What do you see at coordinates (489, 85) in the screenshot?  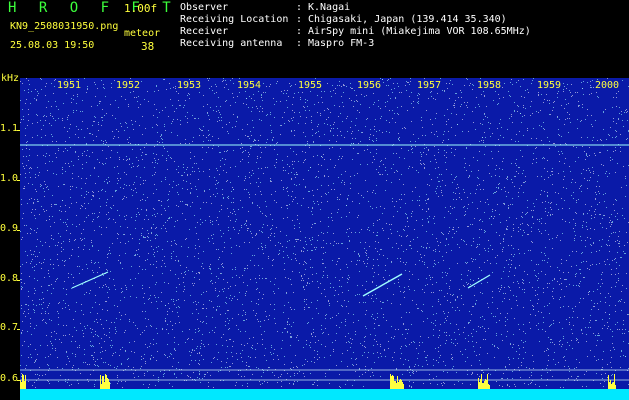 I see `x-tick-label: 1958` at bounding box center [489, 85].